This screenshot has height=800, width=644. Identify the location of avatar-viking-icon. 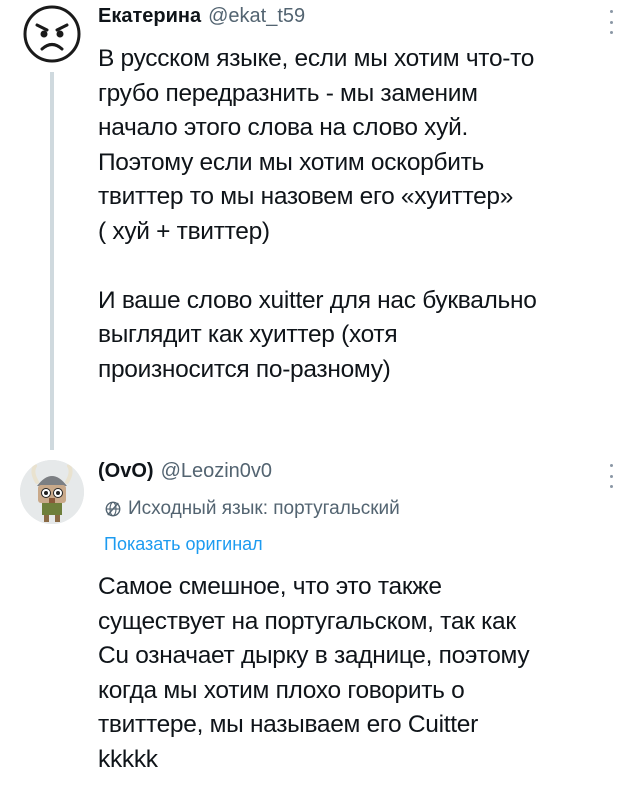
(52, 492).